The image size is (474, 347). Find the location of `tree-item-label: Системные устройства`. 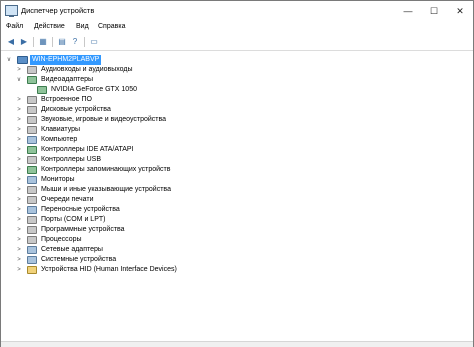

tree-item-label: Системные устройства is located at coordinates (79, 259).